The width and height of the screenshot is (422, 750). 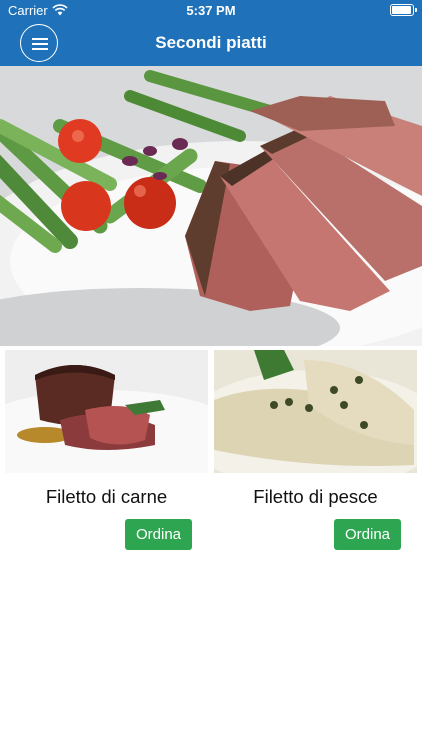 I want to click on status-bar: Carrier 5:37 PM, so click(x=211, y=11).